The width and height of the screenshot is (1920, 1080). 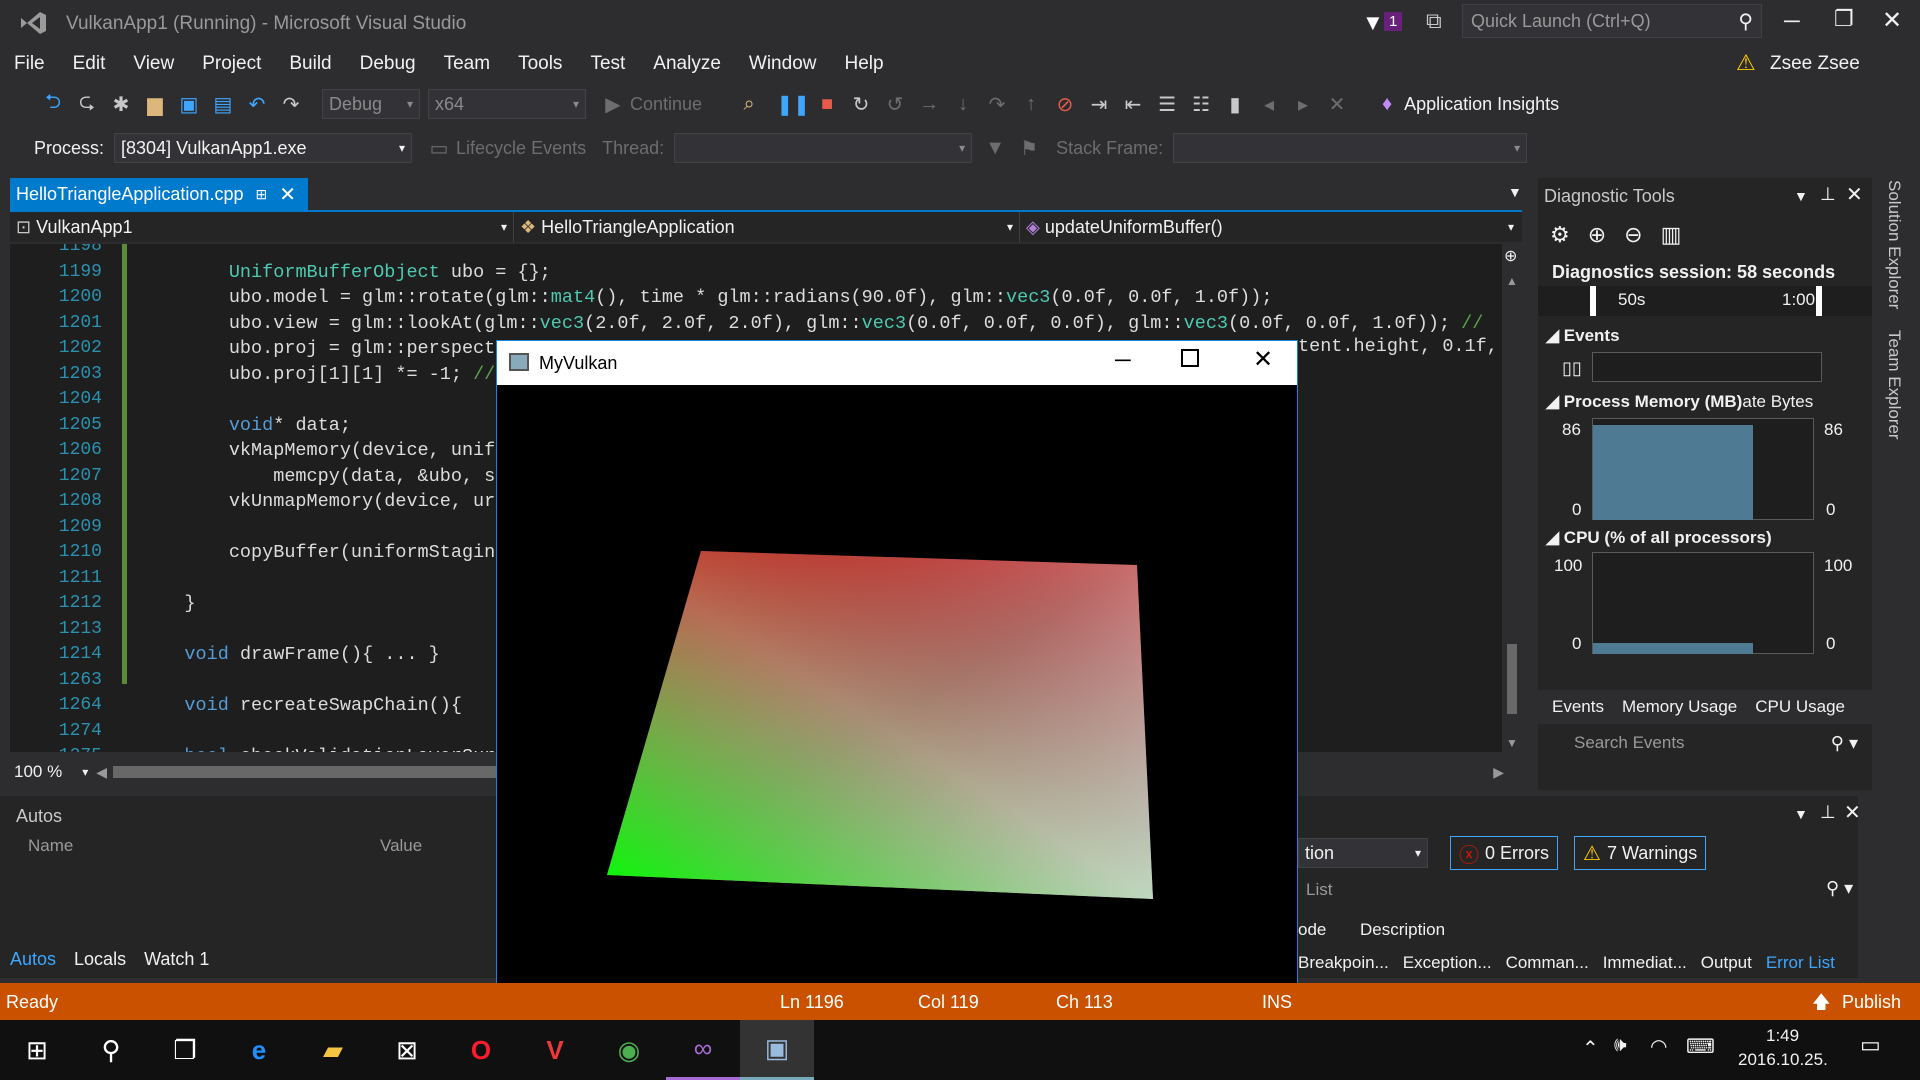 What do you see at coordinates (1363, 853) in the screenshot?
I see `scope-select: tion ▾` at bounding box center [1363, 853].